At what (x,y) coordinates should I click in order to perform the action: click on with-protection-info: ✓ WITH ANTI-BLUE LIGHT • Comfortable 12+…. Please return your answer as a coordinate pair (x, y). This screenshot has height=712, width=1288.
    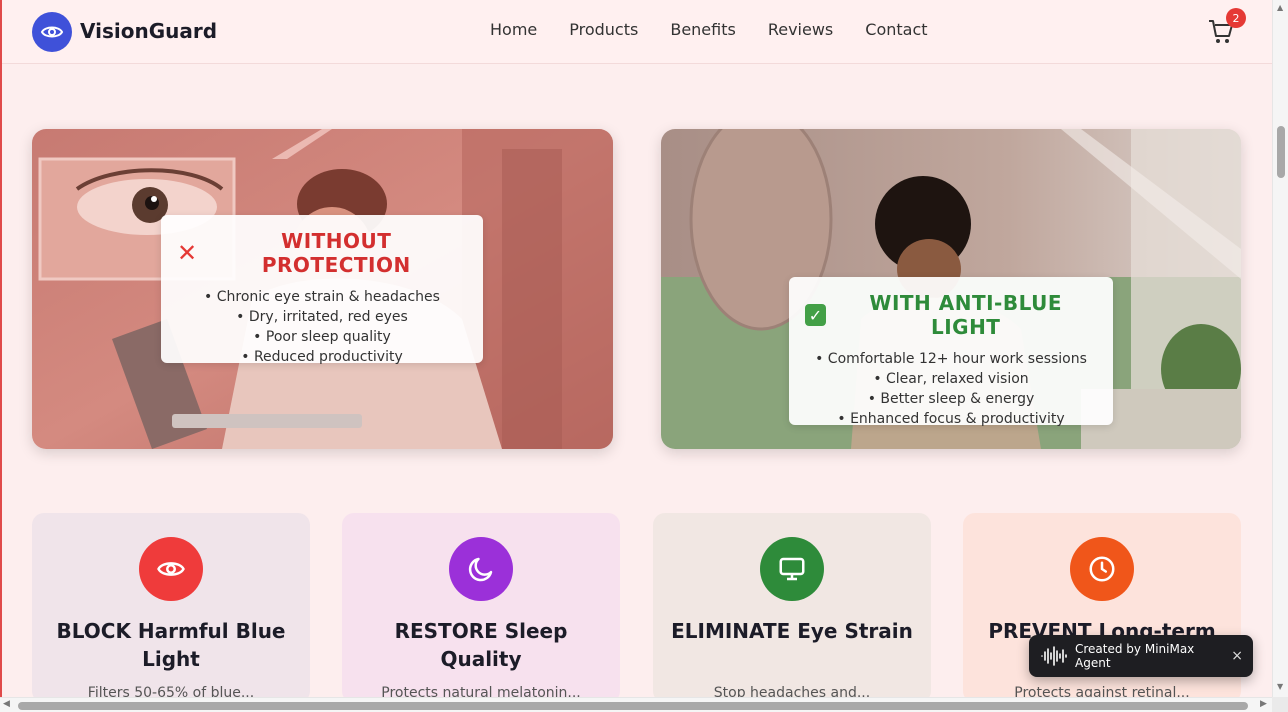
    Looking at the image, I should click on (951, 352).